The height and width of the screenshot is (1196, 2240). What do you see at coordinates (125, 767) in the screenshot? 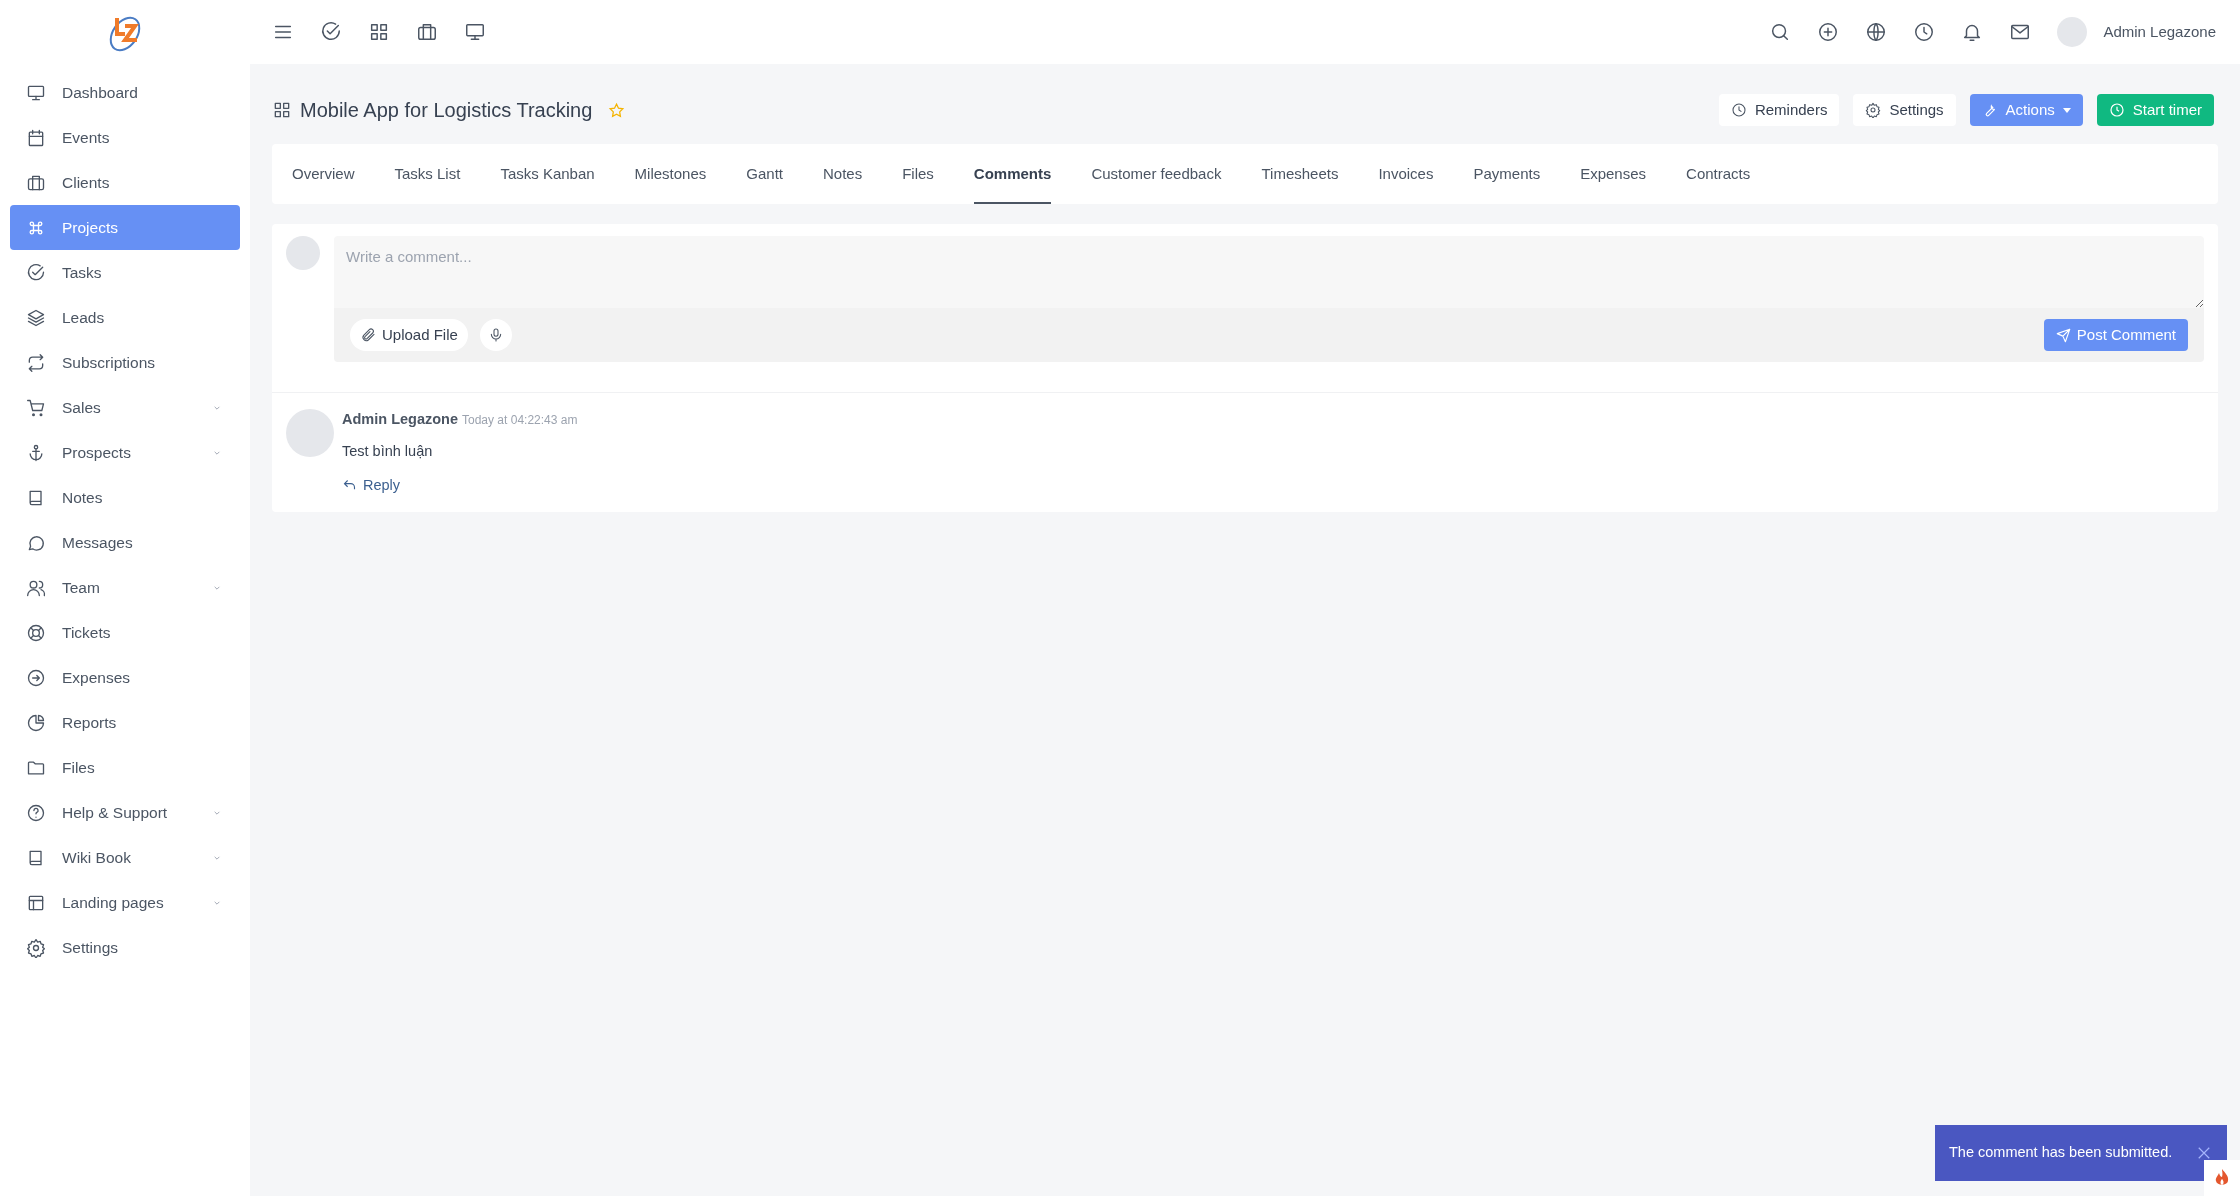
I see `sidebar-item: Files` at bounding box center [125, 767].